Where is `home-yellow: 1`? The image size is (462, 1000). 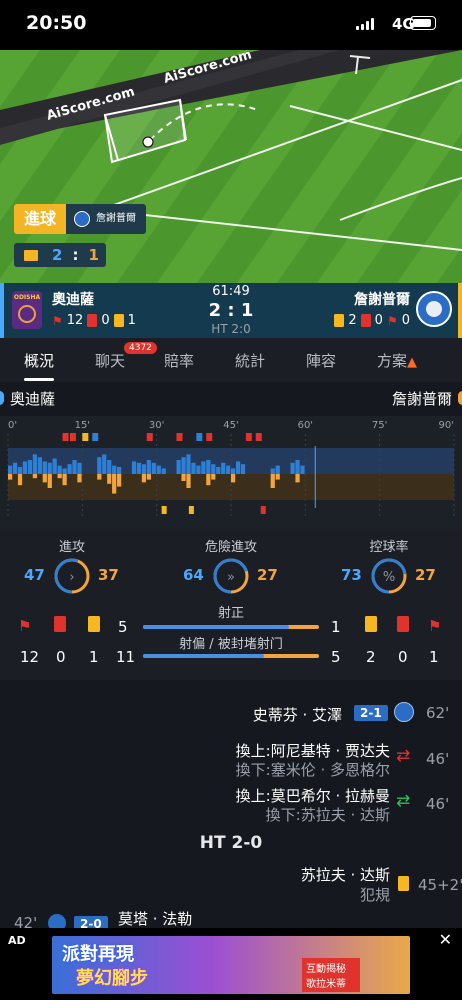
home-yellow: 1 is located at coordinates (94, 657).